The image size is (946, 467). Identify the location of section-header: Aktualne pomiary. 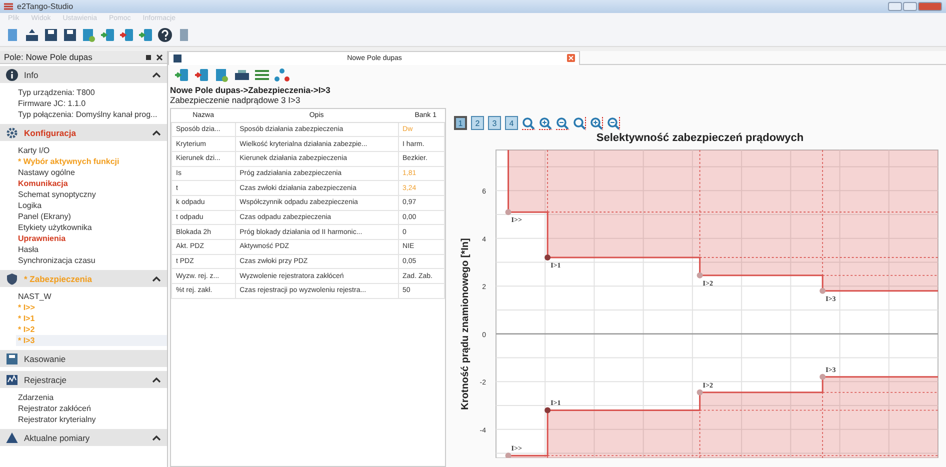
(83, 437).